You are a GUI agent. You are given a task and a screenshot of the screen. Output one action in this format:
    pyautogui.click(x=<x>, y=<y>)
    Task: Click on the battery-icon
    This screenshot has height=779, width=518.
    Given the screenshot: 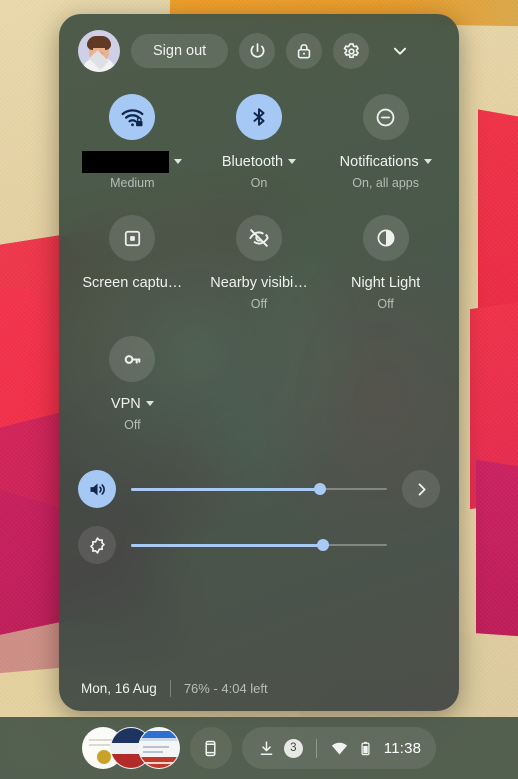 What is the action you would take?
    pyautogui.click(x=365, y=748)
    